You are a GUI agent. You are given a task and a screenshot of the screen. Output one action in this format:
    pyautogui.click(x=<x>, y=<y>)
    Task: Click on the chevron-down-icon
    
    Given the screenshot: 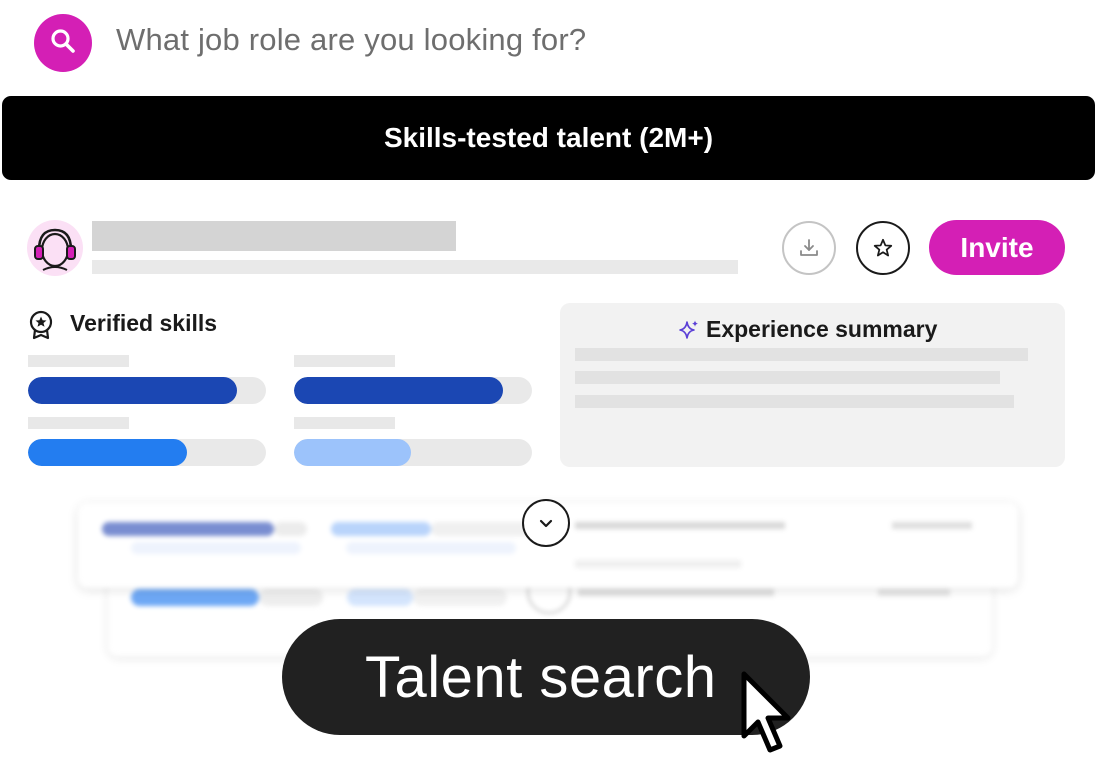 What is the action you would take?
    pyautogui.click(x=546, y=523)
    